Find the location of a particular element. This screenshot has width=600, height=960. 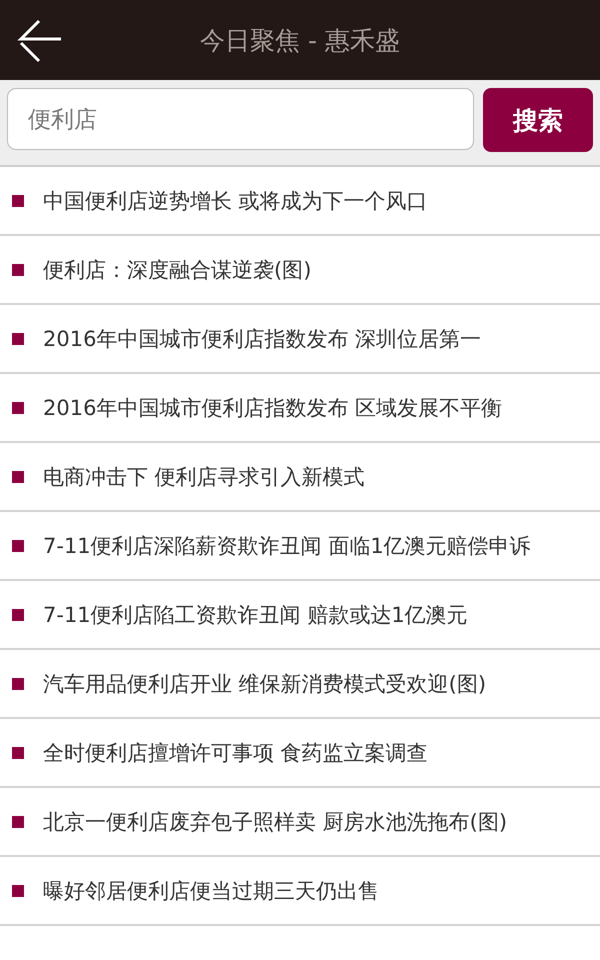

article-link: 7-11便利店陷工资欺诈丑闻 赔款或达1亿澳元 is located at coordinates (255, 614).